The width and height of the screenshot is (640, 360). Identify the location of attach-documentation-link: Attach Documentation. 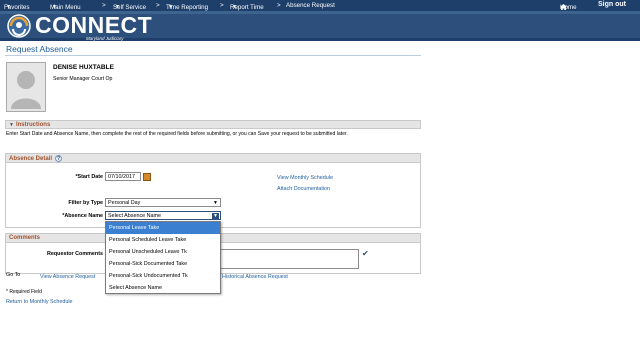
(303, 189).